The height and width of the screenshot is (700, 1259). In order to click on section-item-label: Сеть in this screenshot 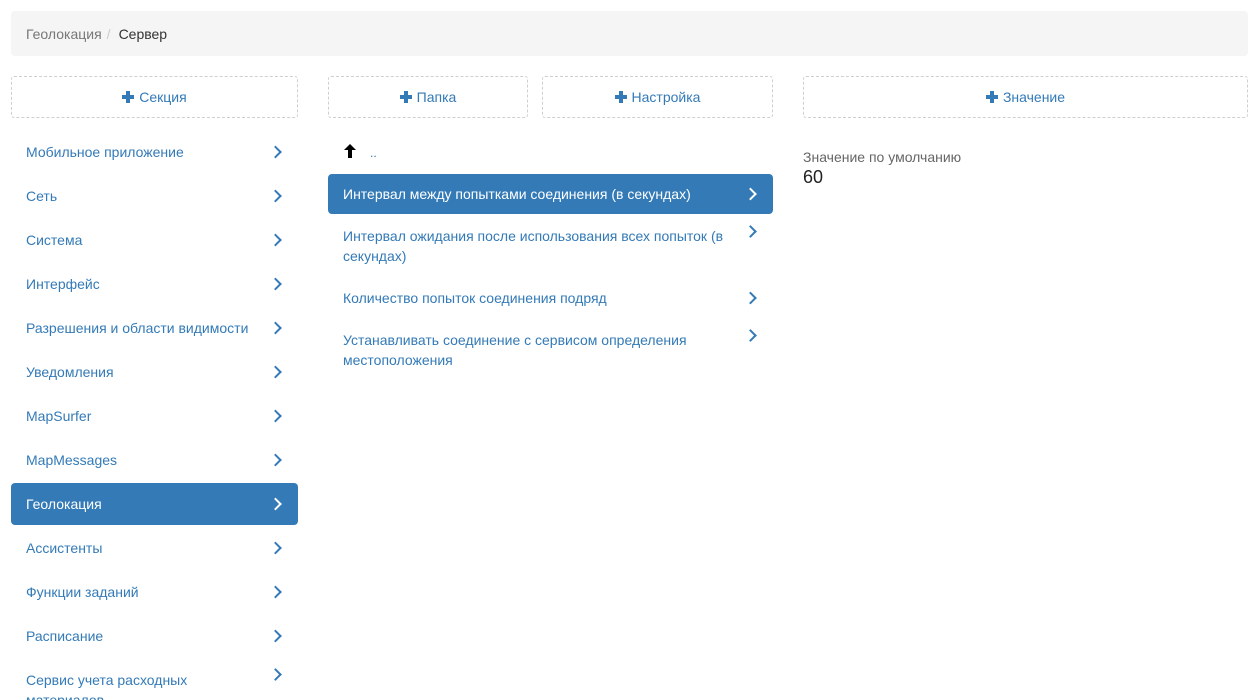, I will do `click(42, 196)`.